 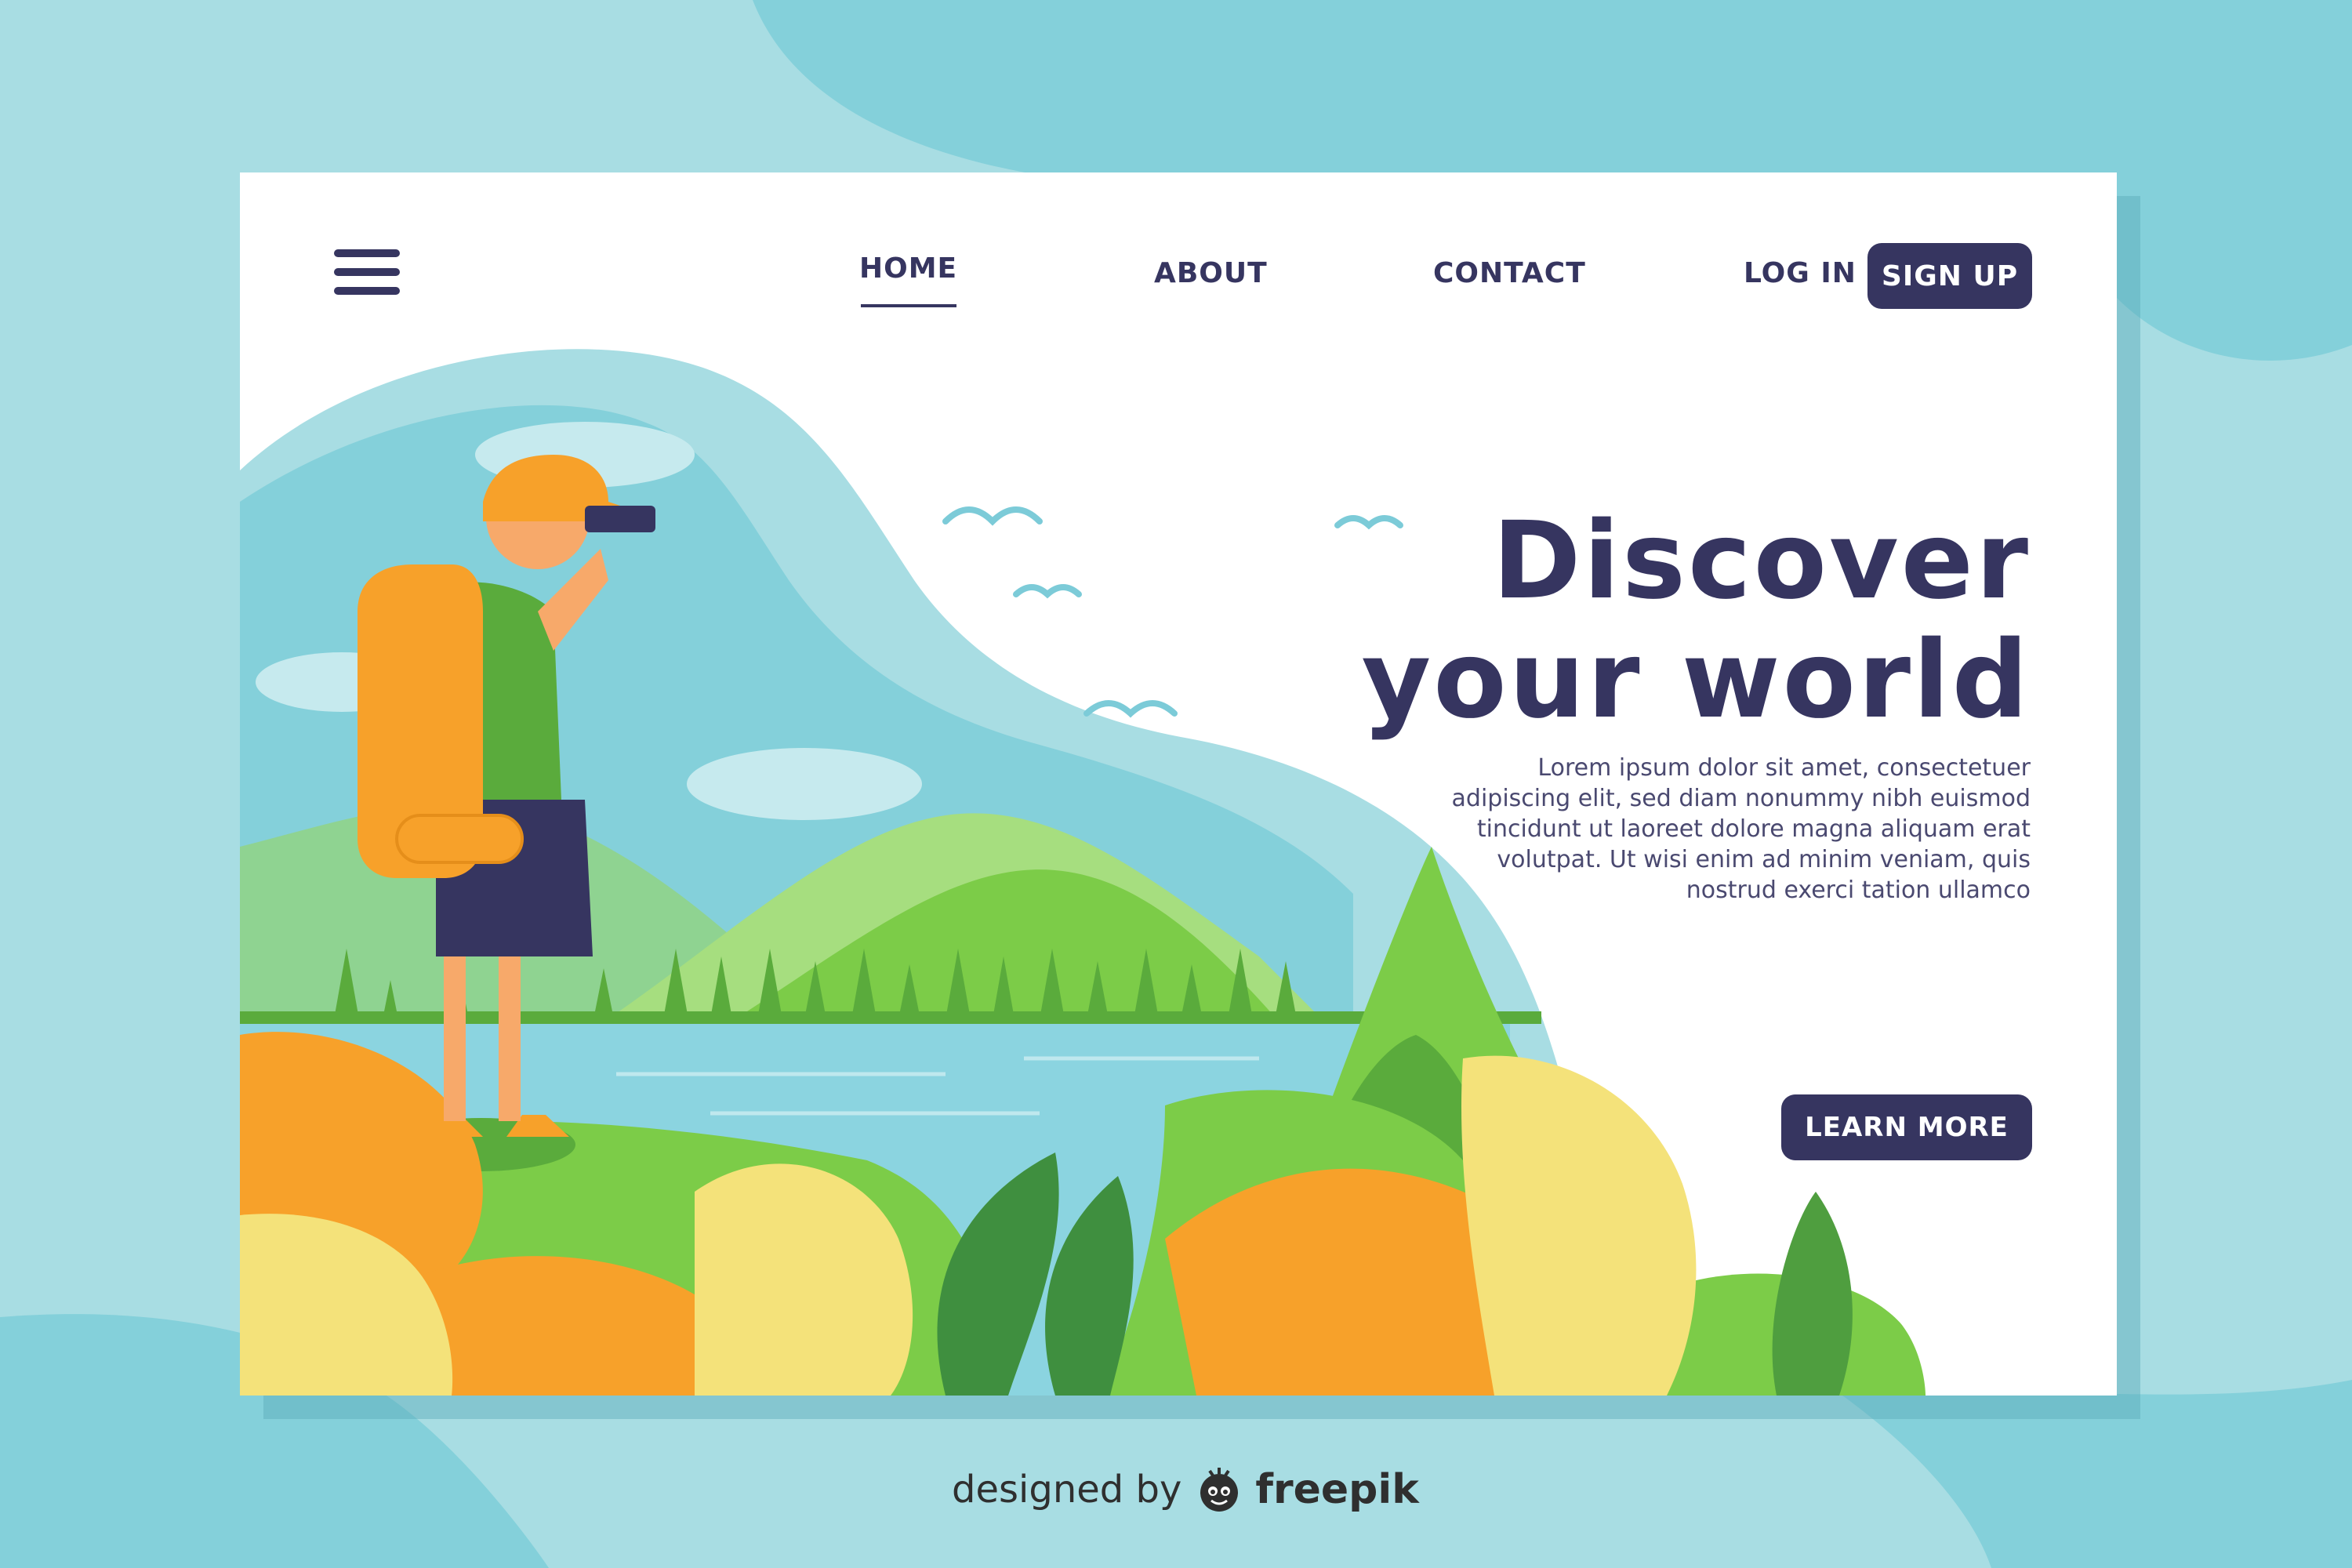 I want to click on freepik-logo-icon, so click(x=1219, y=1490).